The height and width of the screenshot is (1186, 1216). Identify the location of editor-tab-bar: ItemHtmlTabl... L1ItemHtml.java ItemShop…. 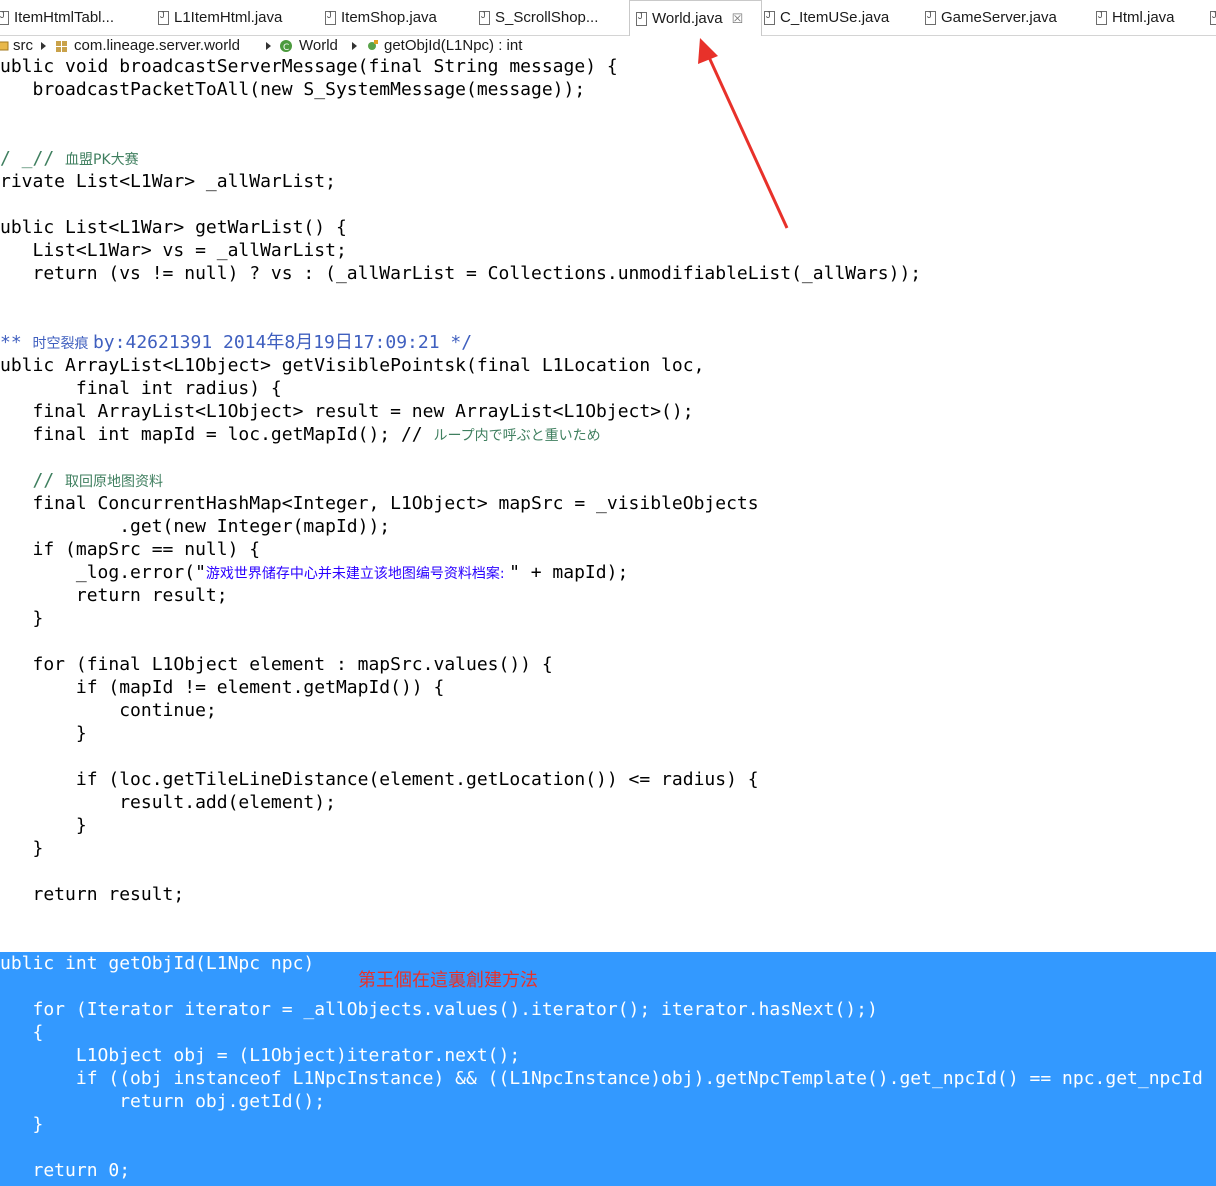
(608, 18).